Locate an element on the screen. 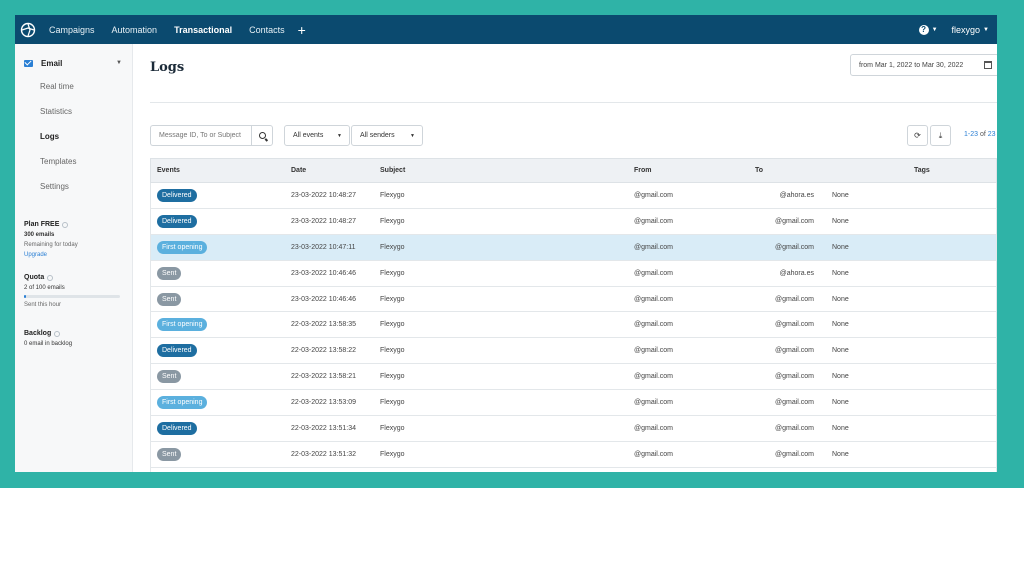 This screenshot has height=576, width=1024. sidebar-item-settings: Settings is located at coordinates (73, 186).